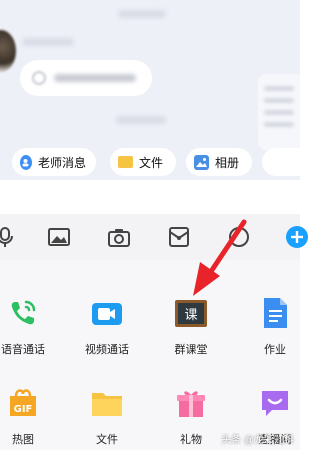  Describe the element at coordinates (142, 14) in the screenshot. I see `timestamp-blurred` at that location.